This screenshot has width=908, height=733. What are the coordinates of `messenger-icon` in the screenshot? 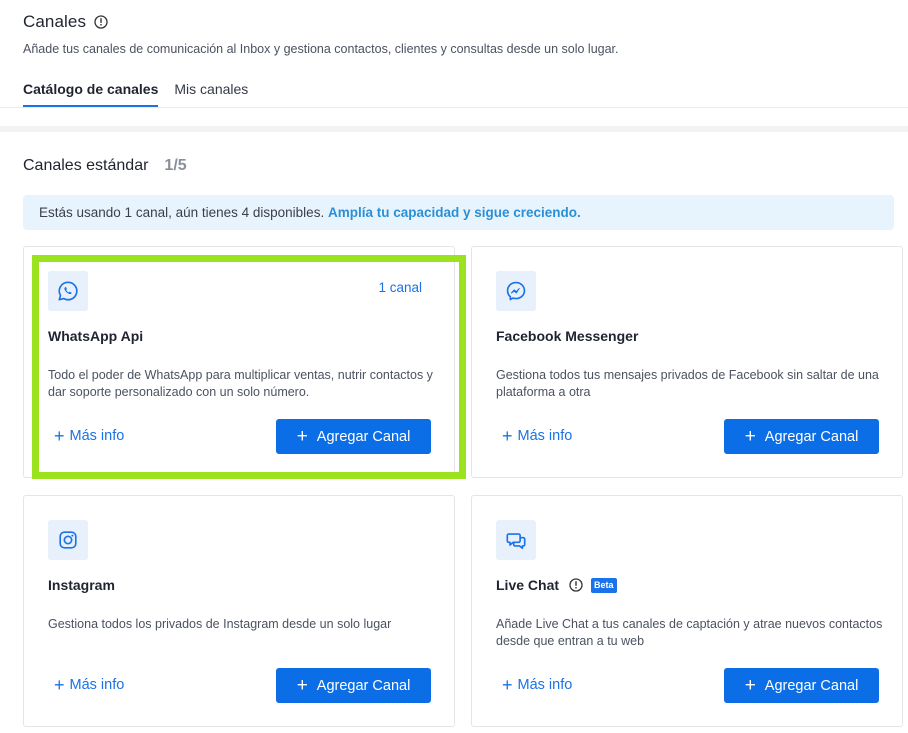 It's located at (516, 291).